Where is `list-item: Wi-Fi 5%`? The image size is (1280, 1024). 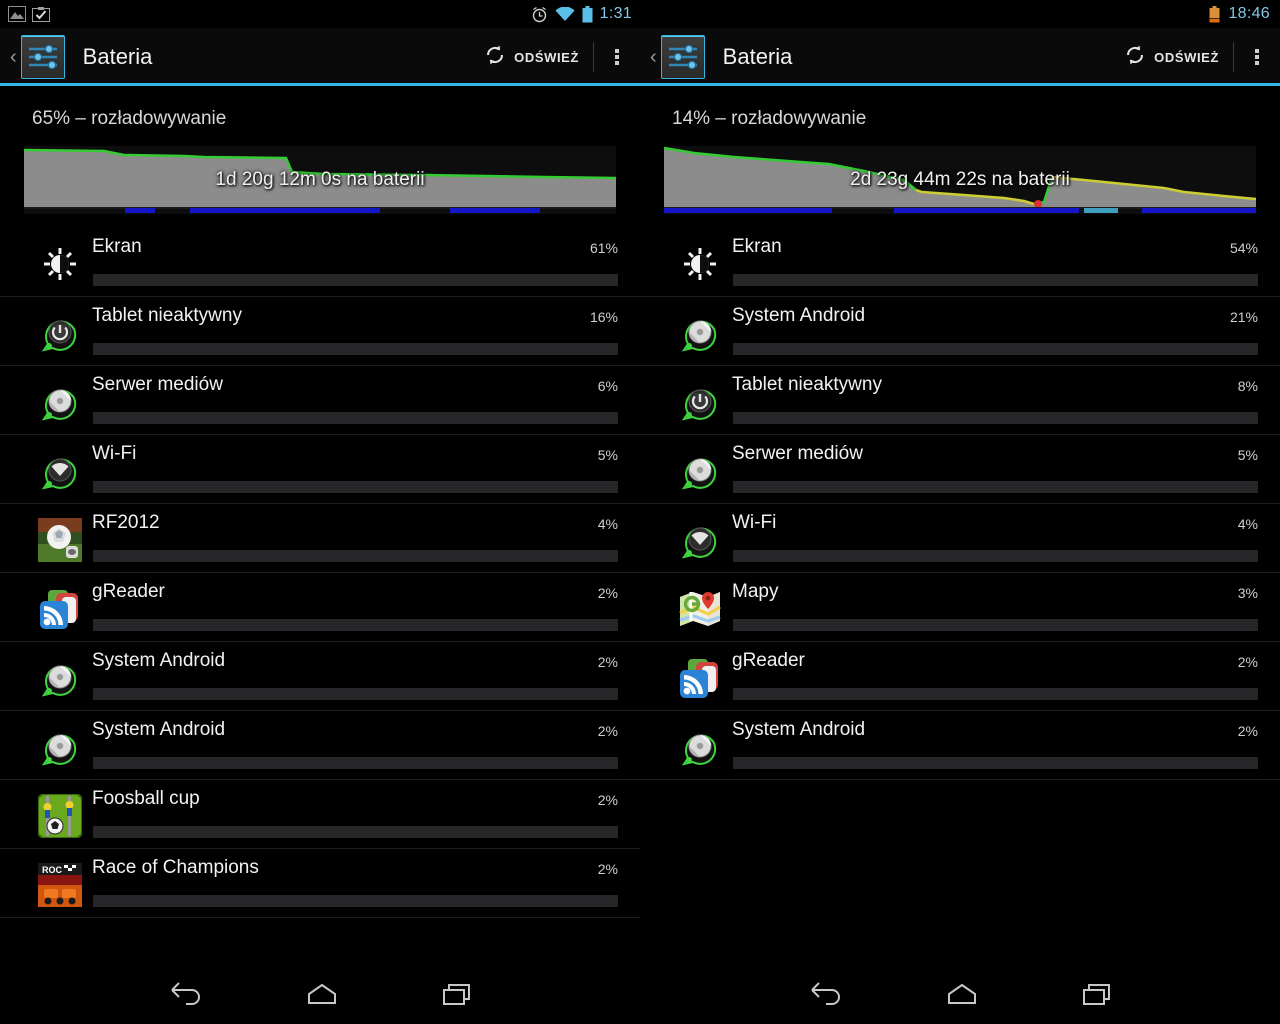
list-item: Wi-Fi 5% is located at coordinates (320, 469).